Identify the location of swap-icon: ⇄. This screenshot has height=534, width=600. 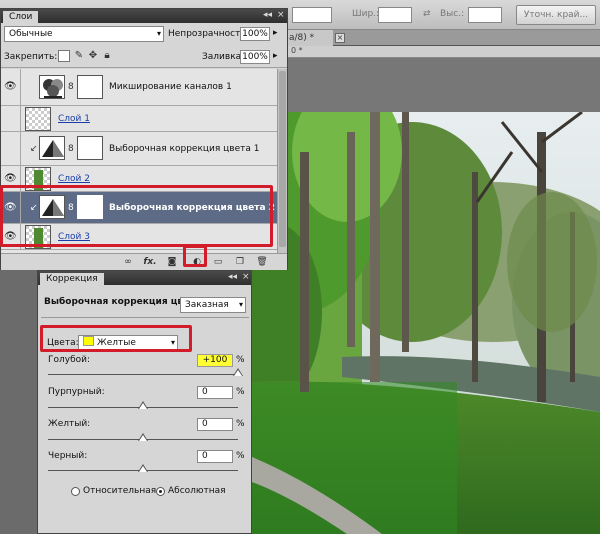
(427, 14).